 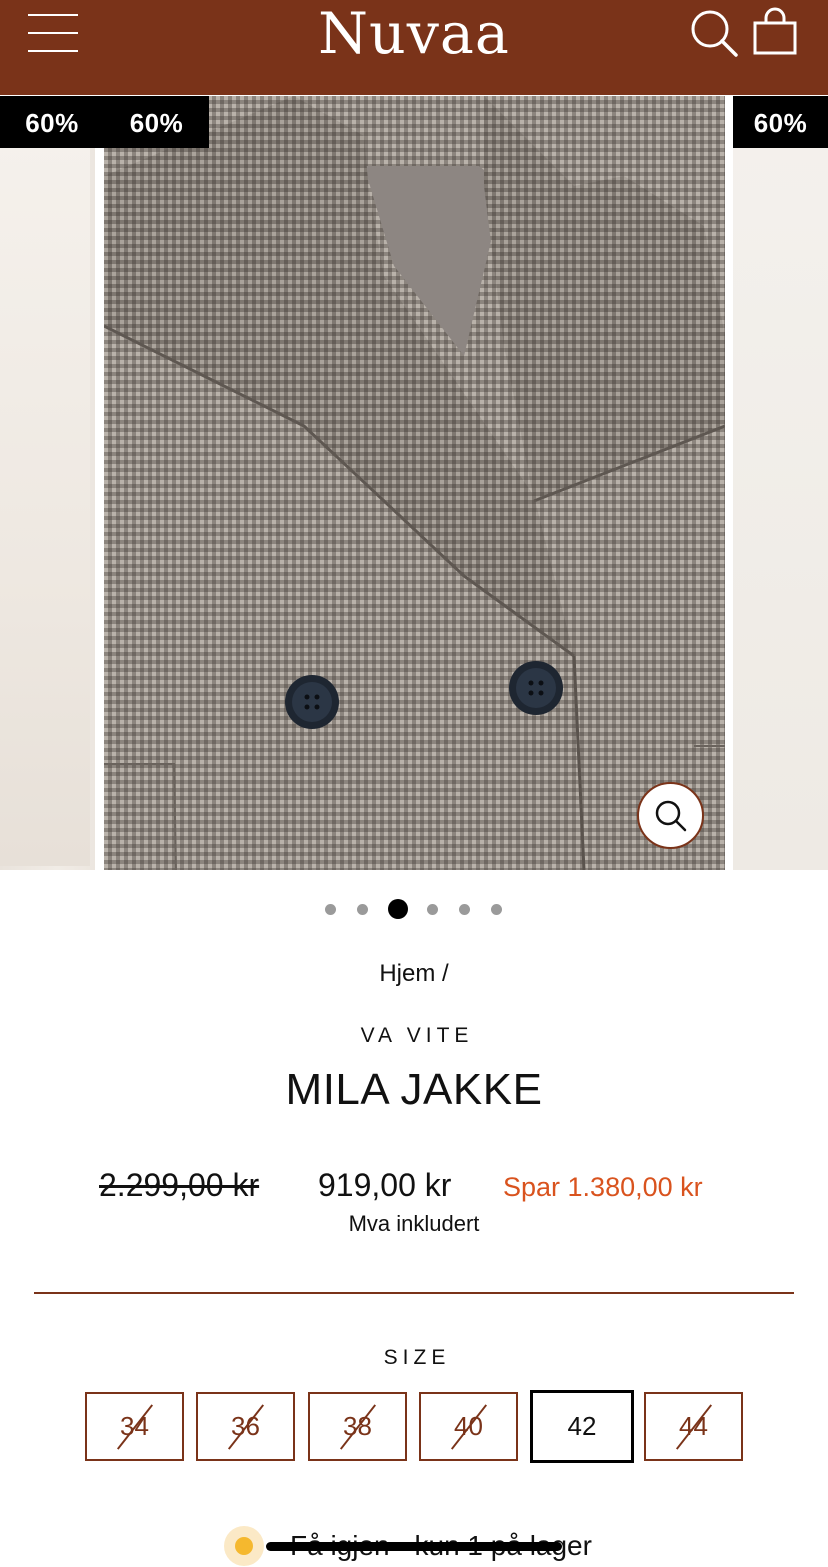 What do you see at coordinates (407, 973) in the screenshot?
I see `breadcrumb-home-link: Hjem` at bounding box center [407, 973].